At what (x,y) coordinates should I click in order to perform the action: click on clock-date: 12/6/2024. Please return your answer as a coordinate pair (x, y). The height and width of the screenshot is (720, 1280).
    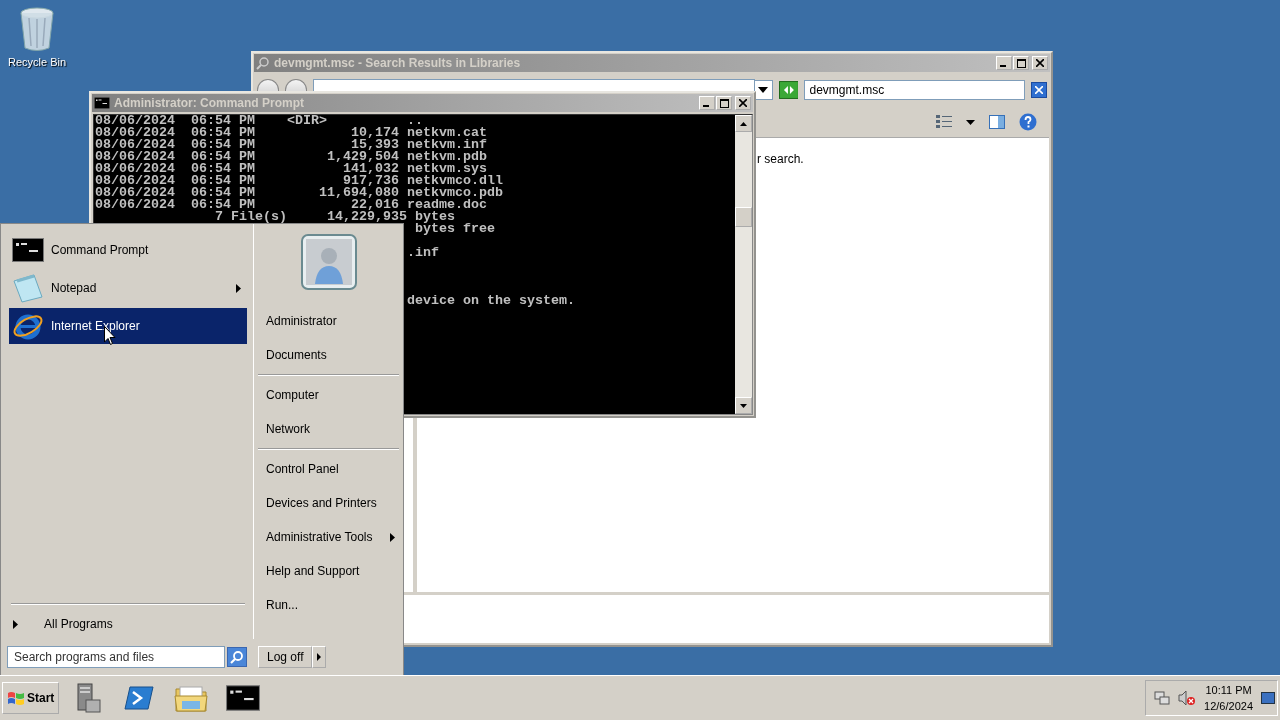
    Looking at the image, I should click on (1228, 706).